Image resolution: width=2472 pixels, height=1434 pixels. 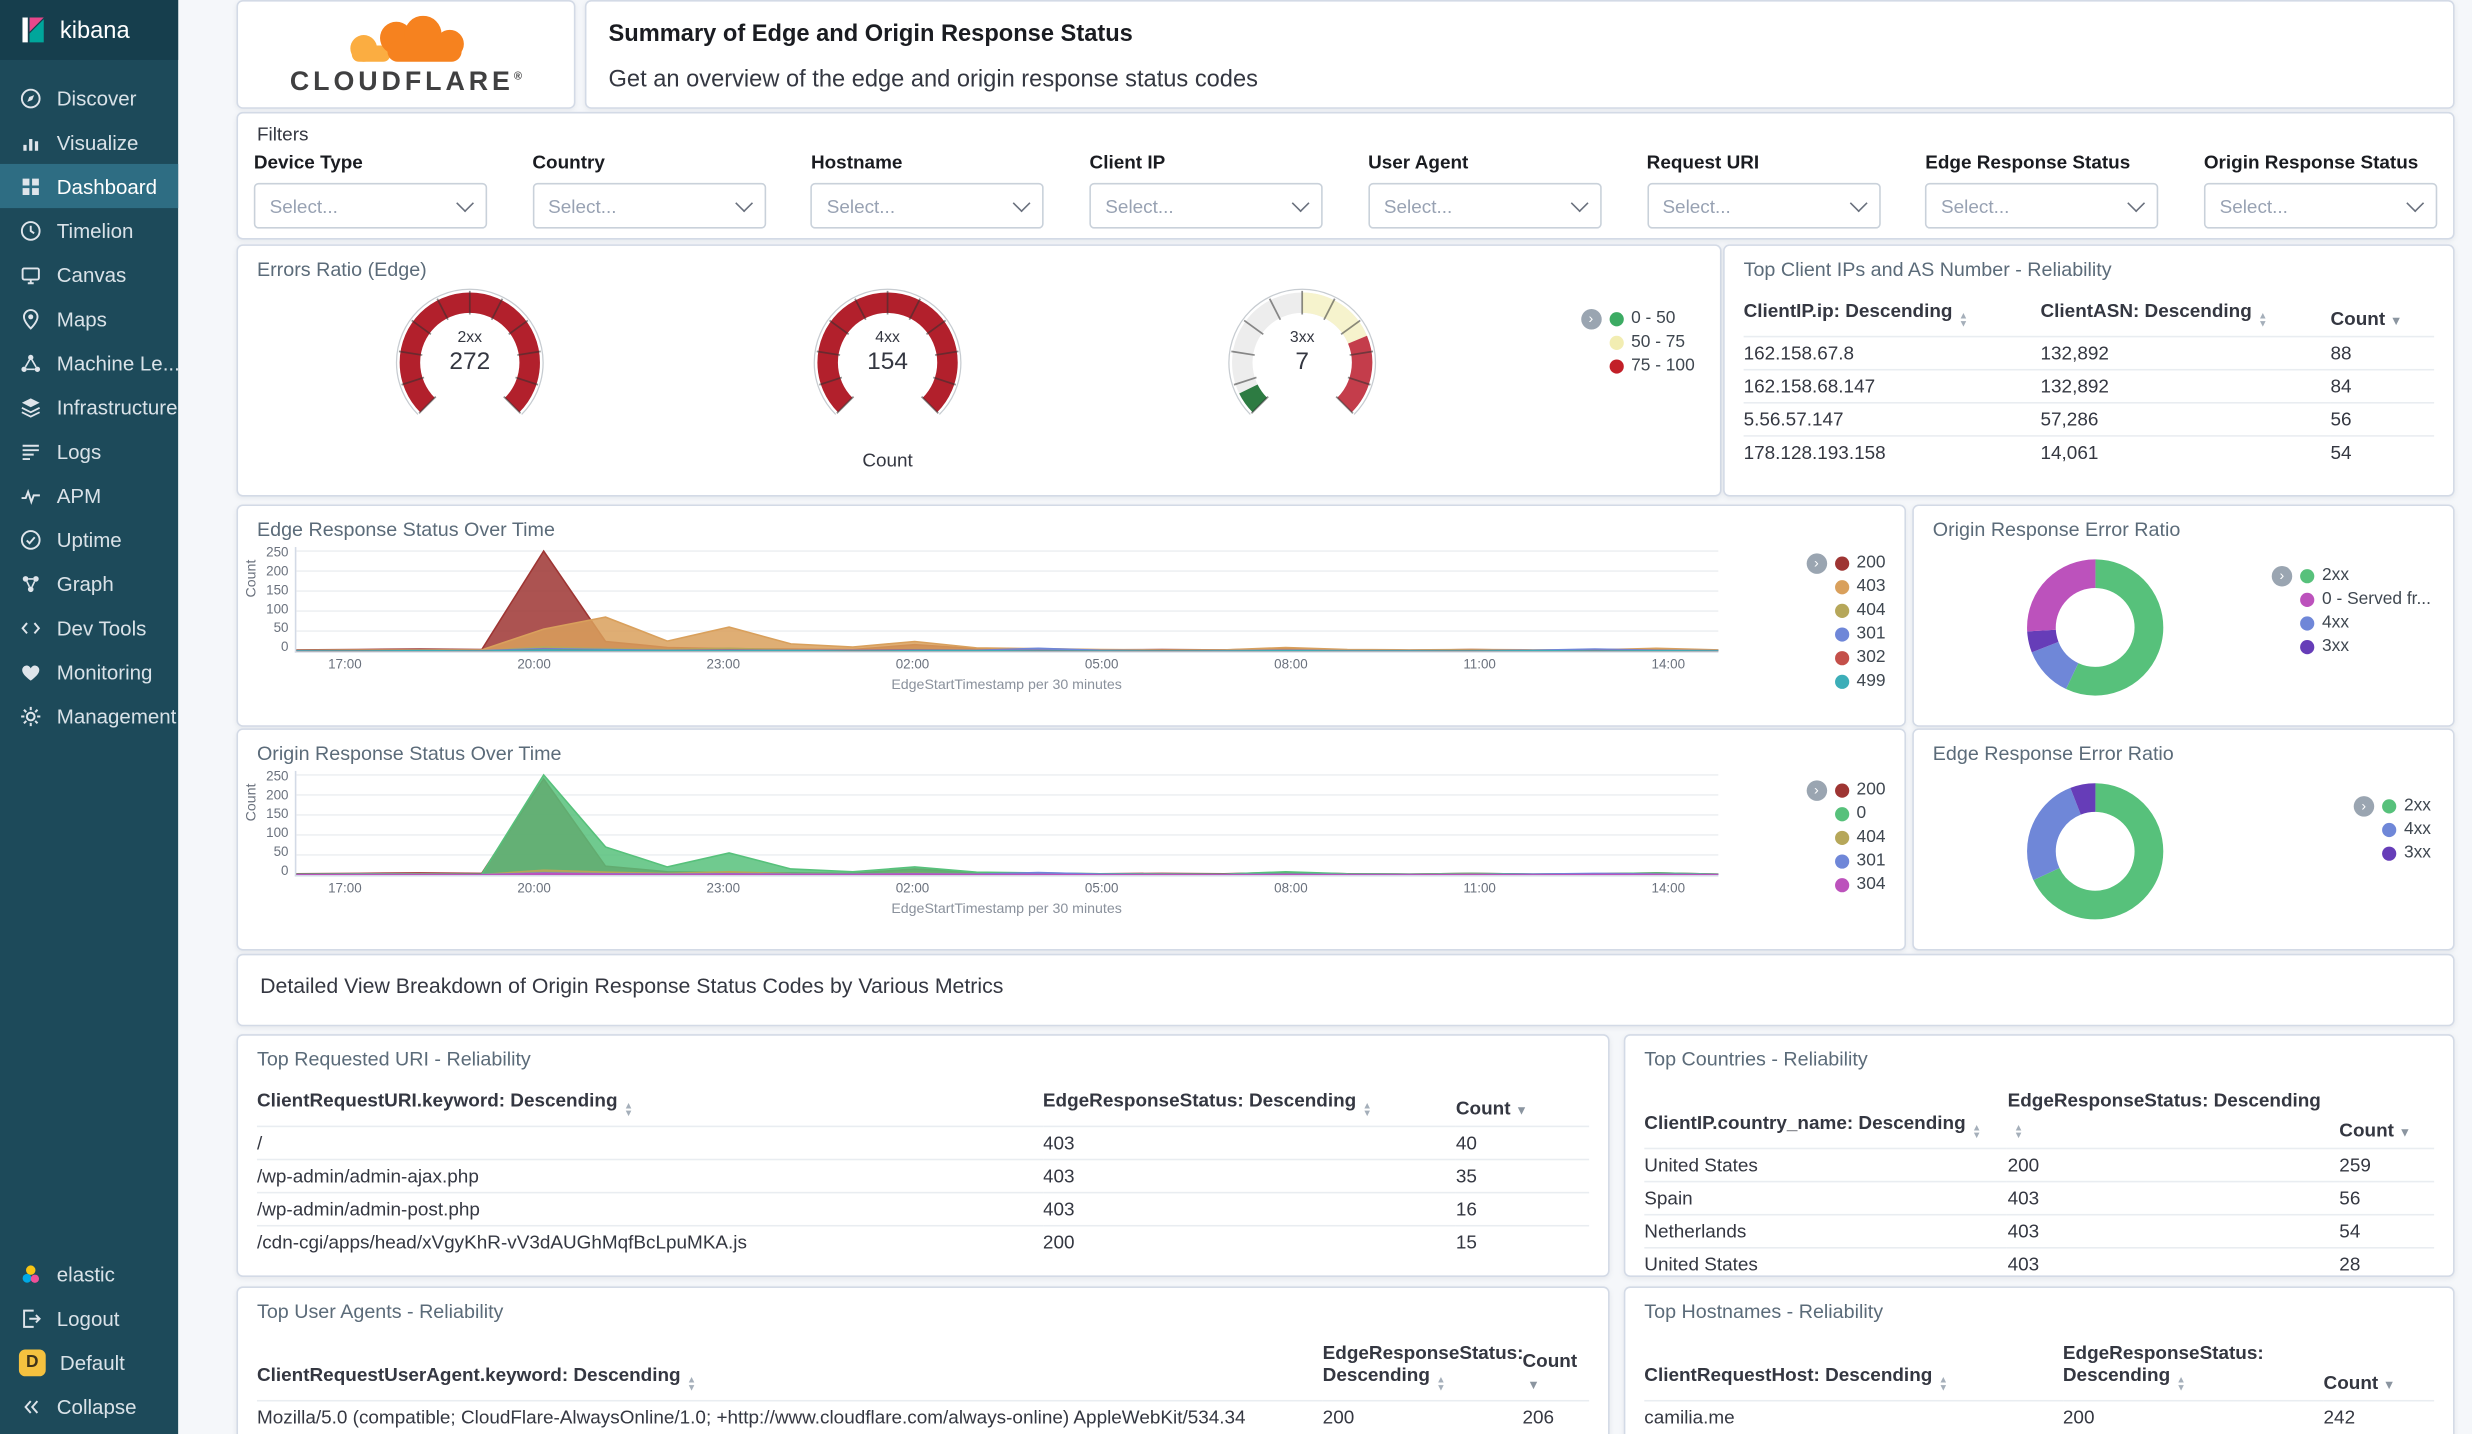 I want to click on sidebar-item-logout: Logout, so click(x=89, y=1318).